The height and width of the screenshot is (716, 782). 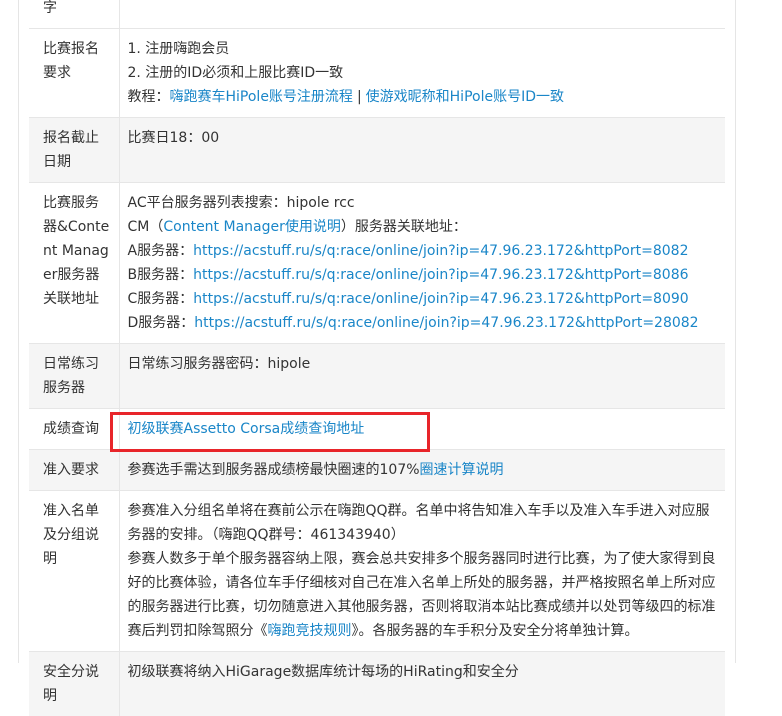 What do you see at coordinates (422, 429) in the screenshot?
I see `row-value: 初级联赛Assetto Corsa成绩查询地址` at bounding box center [422, 429].